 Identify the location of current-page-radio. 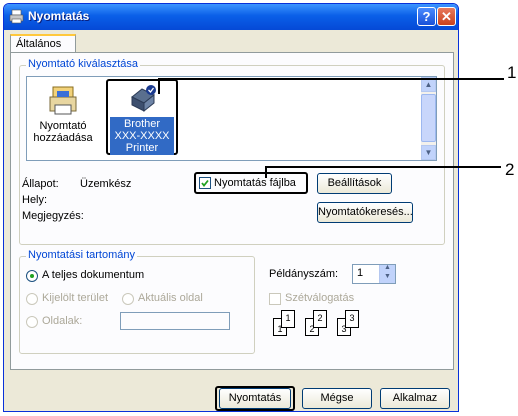
(128, 299).